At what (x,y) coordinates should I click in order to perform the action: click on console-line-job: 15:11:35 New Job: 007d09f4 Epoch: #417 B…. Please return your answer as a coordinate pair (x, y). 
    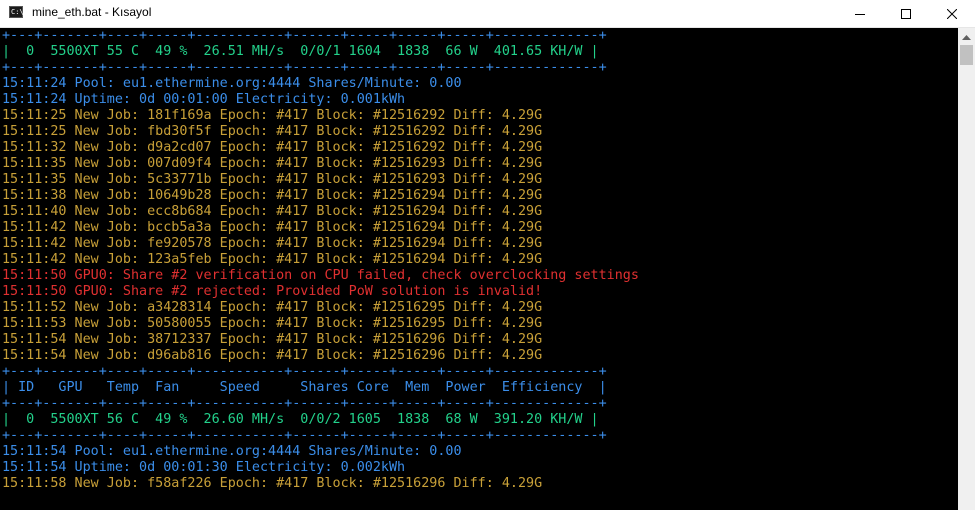
    Looking at the image, I should click on (272, 163).